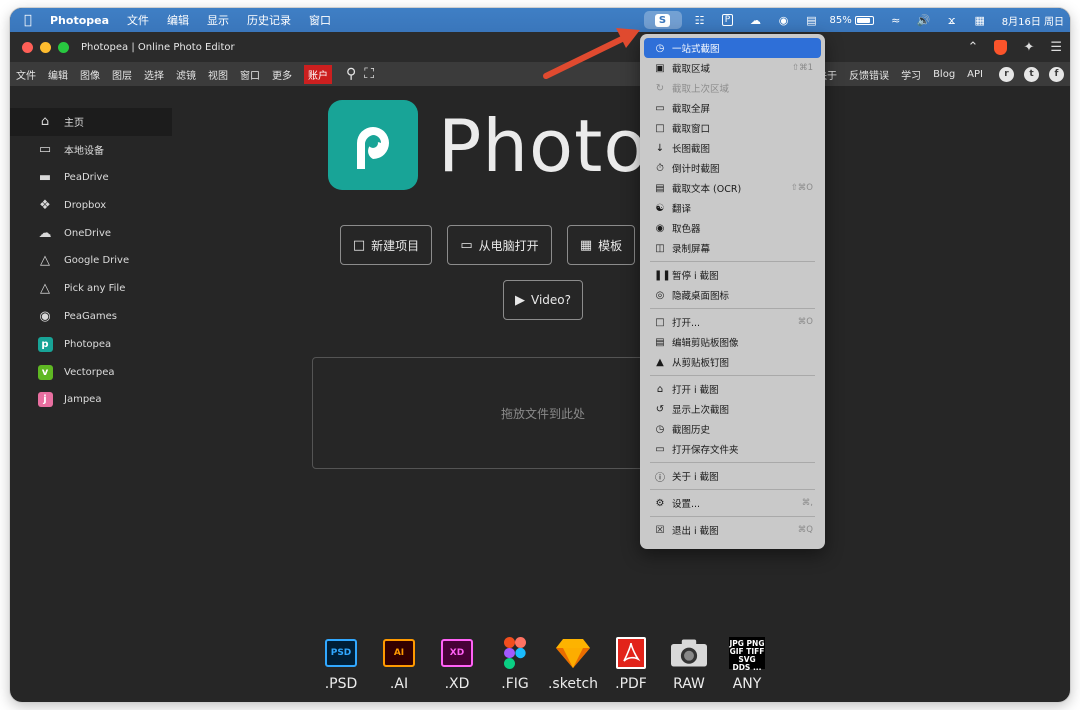  I want to click on pp-menu-layer: 图层, so click(122, 74).